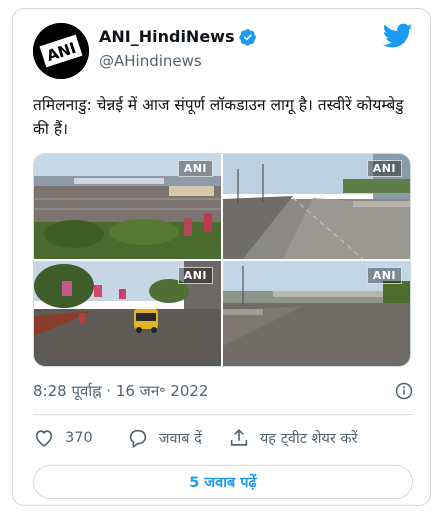  I want to click on avatar: ANI, so click(61, 51).